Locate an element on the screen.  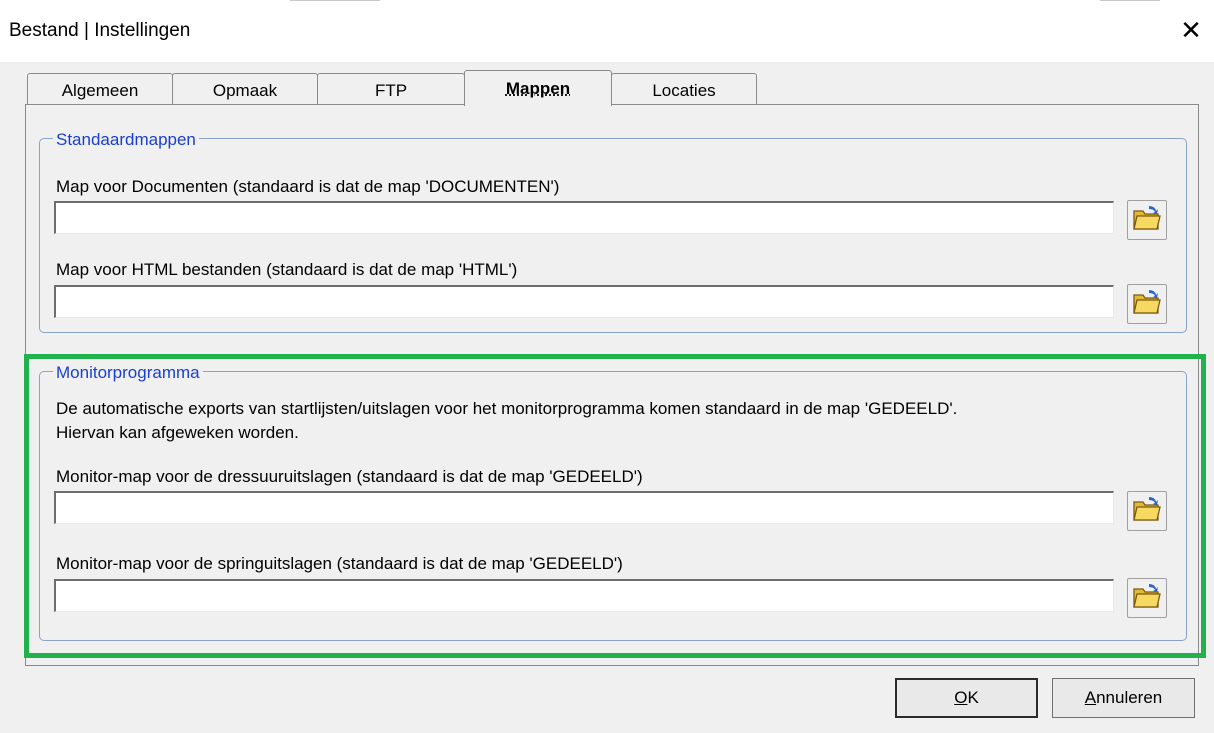
cancel-button: Annuleren is located at coordinates (1123, 698).